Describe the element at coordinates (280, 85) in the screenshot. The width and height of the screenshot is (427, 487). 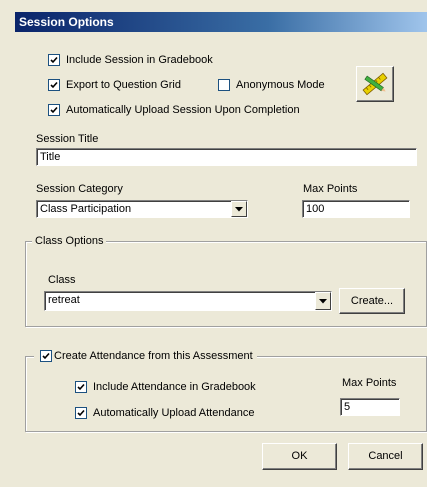
I see `anonymous-mode-label: Anonymous Mode` at that location.